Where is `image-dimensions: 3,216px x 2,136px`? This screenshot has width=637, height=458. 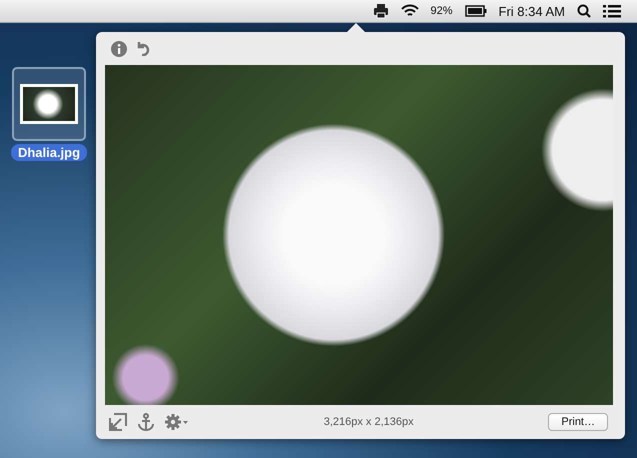 image-dimensions: 3,216px x 2,136px is located at coordinates (368, 422).